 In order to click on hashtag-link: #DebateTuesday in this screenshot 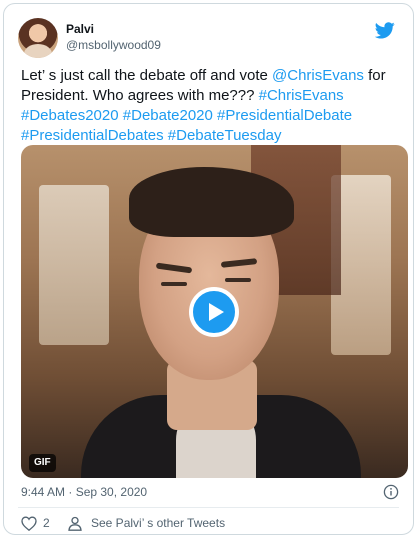, I will do `click(225, 135)`.